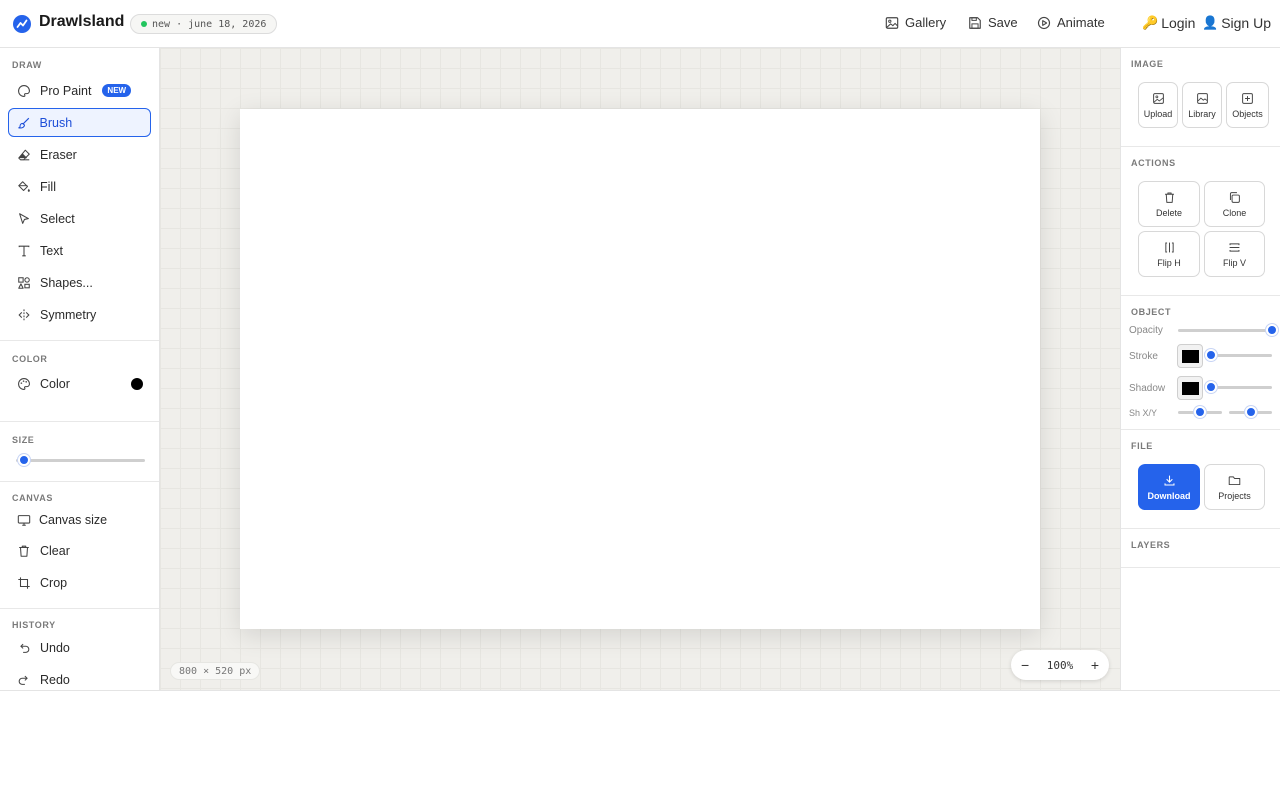 The height and width of the screenshot is (800, 1280). Describe the element at coordinates (1211, 387) in the screenshot. I see `shadow-slider-handle` at that location.